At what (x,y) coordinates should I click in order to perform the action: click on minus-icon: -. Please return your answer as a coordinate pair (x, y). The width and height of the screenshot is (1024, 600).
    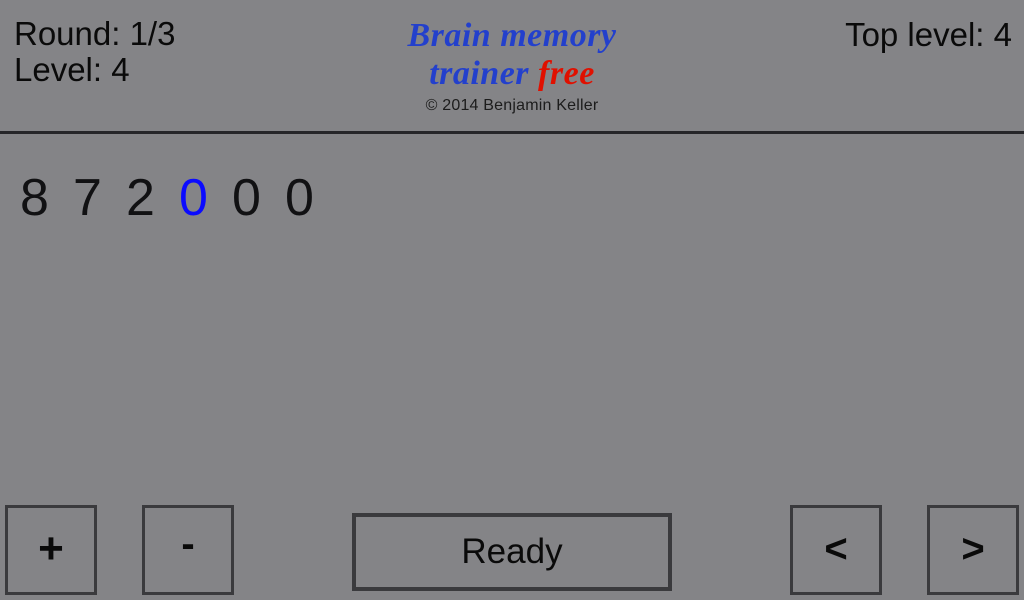
    Looking at the image, I should click on (188, 544).